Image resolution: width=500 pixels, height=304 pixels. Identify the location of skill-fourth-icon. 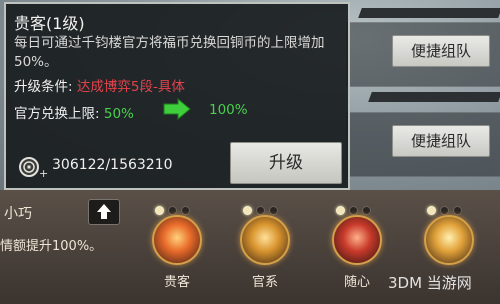
(449, 240).